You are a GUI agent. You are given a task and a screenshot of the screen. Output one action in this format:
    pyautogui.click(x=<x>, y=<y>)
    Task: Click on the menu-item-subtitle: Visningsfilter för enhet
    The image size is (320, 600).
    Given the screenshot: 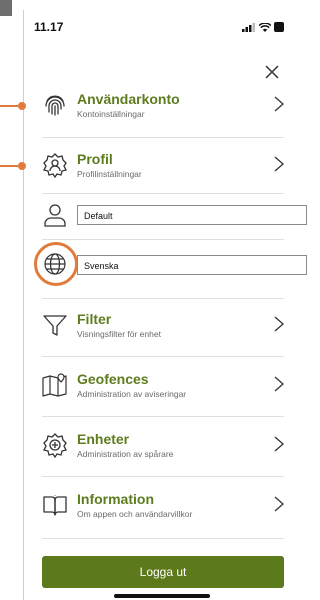 What is the action you would take?
    pyautogui.click(x=119, y=334)
    